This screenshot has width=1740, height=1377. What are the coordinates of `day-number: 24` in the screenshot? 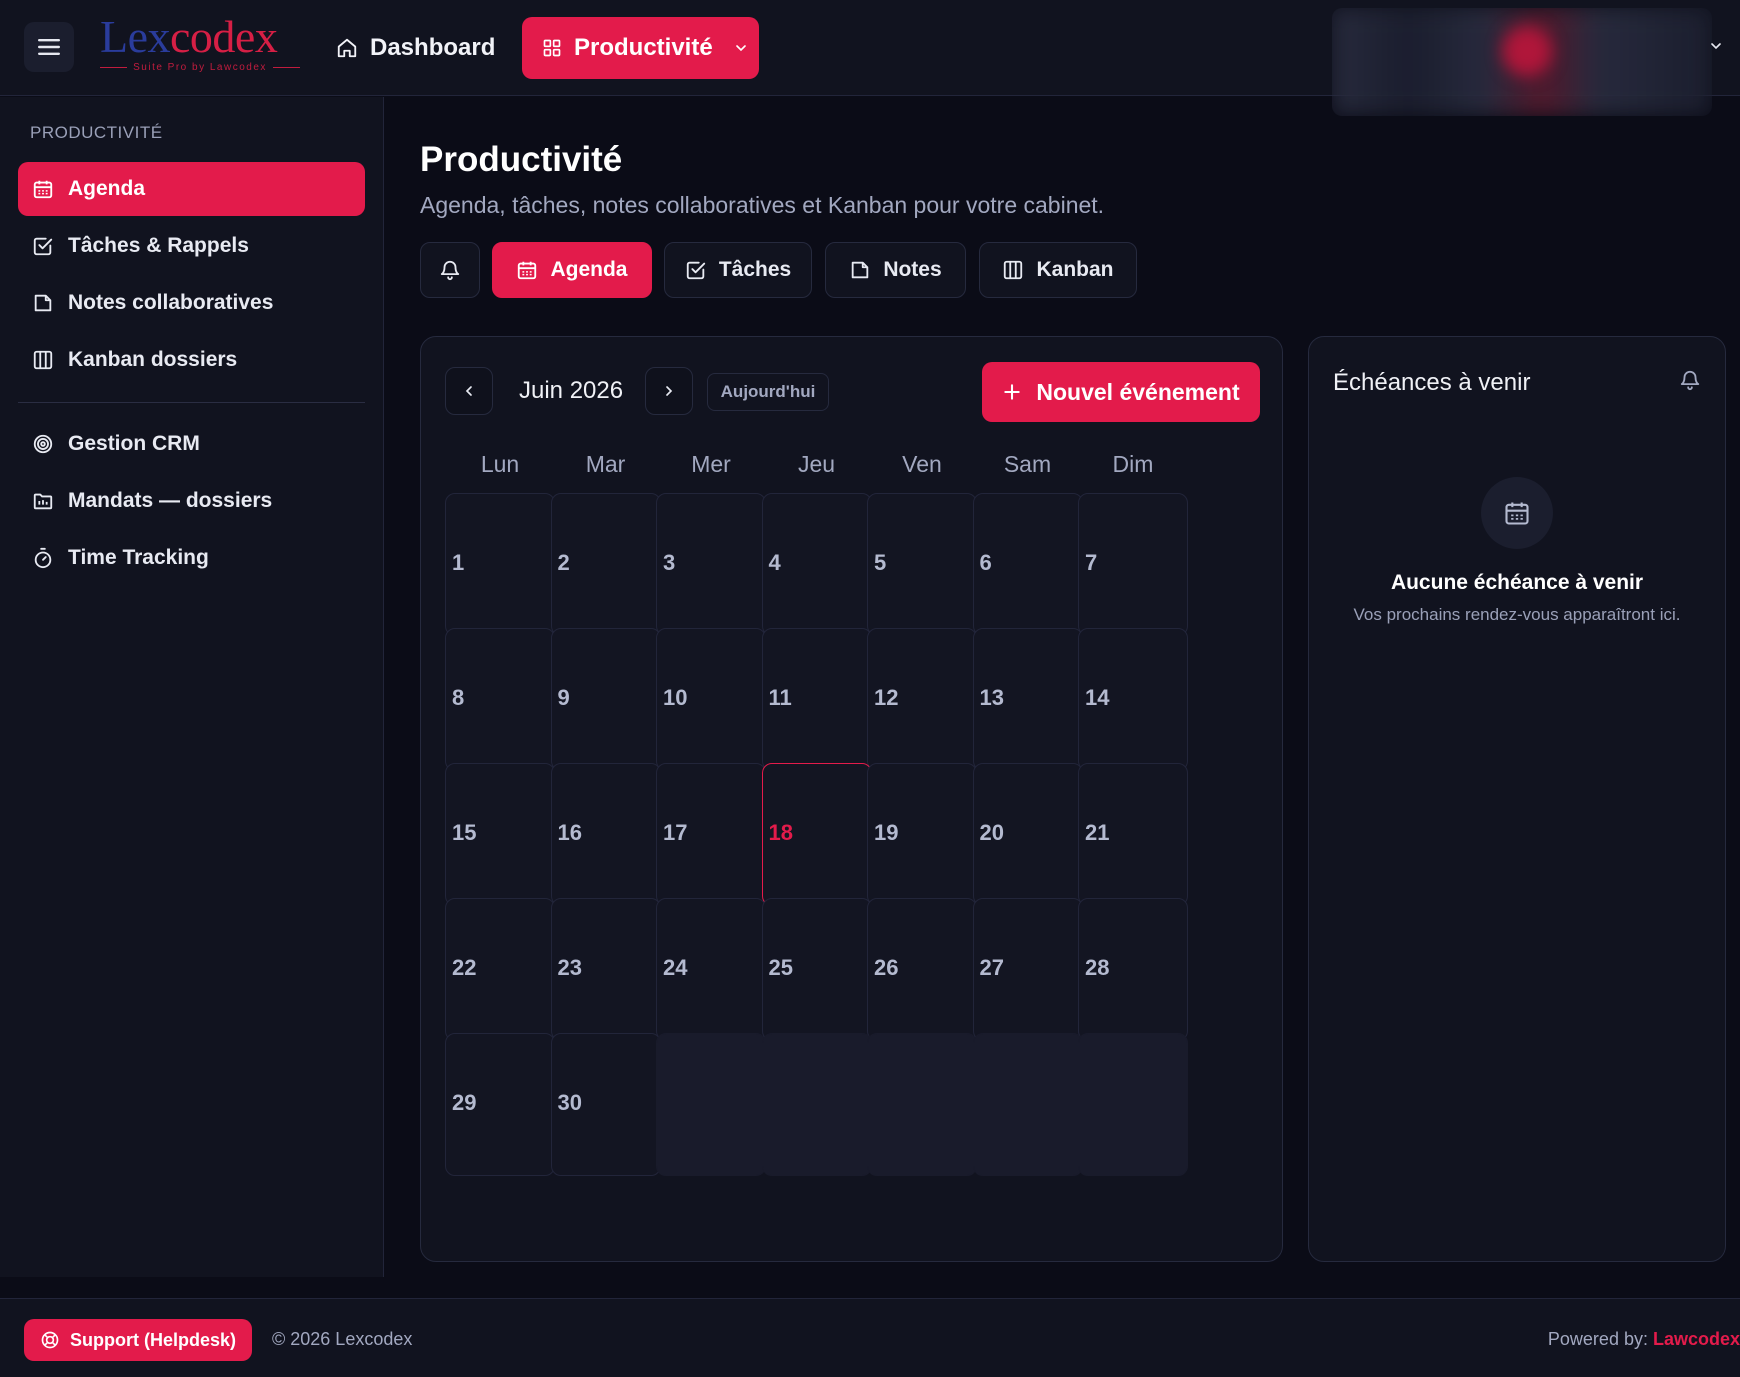 It's located at (675, 967).